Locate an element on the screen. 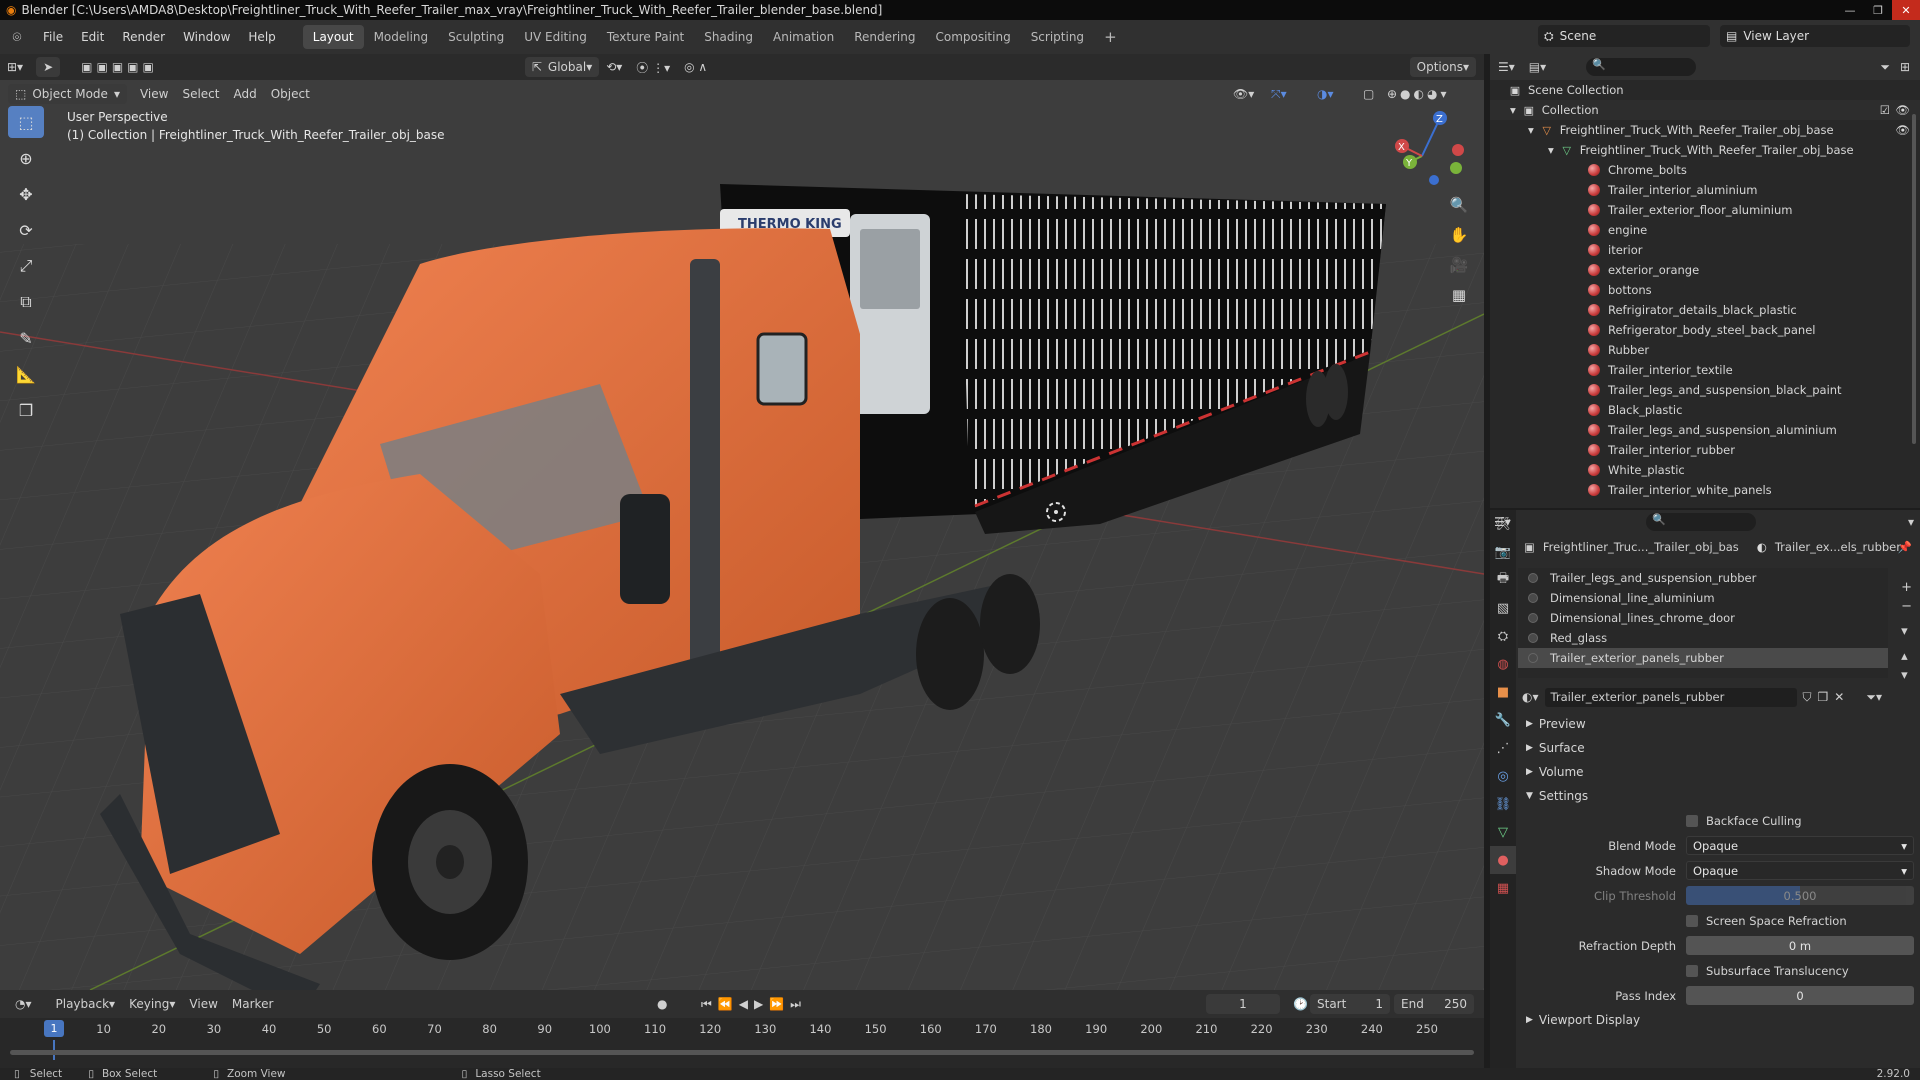 This screenshot has height=1080, width=1920. outliner-material-item: iterior is located at coordinates (1705, 250).